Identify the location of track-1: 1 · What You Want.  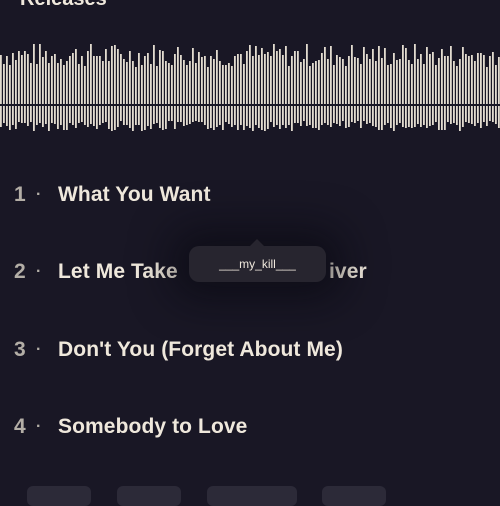
(112, 195).